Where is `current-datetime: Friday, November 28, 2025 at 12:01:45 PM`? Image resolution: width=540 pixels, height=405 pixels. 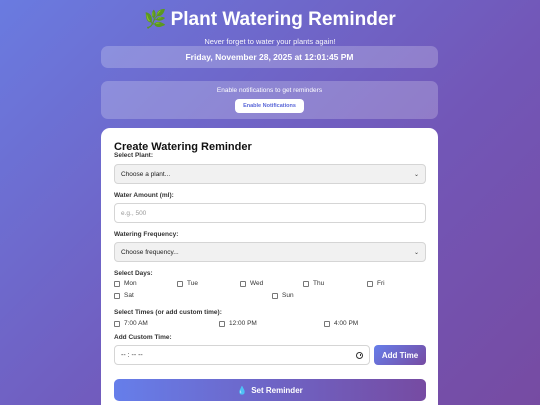 current-datetime: Friday, November 28, 2025 at 12:01:45 PM is located at coordinates (269, 57).